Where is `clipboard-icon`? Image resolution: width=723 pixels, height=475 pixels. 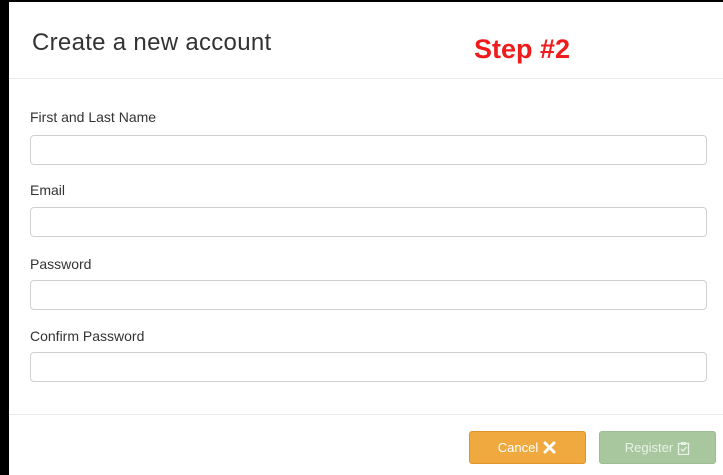 clipboard-icon is located at coordinates (683, 448).